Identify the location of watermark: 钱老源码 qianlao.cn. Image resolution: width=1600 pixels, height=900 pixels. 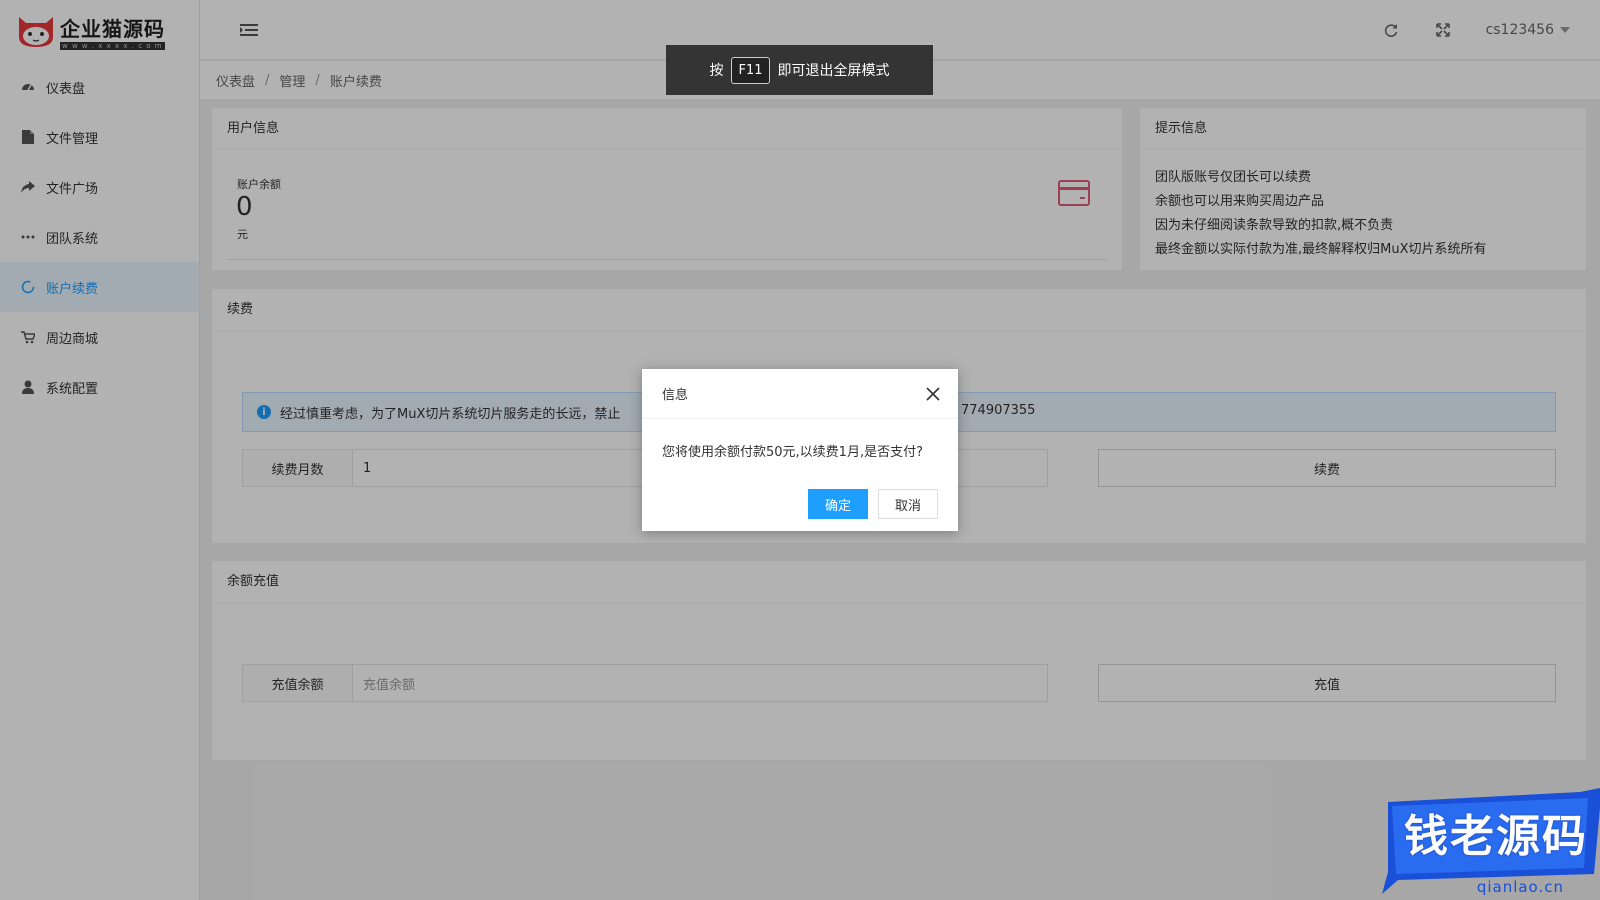
(1484, 844).